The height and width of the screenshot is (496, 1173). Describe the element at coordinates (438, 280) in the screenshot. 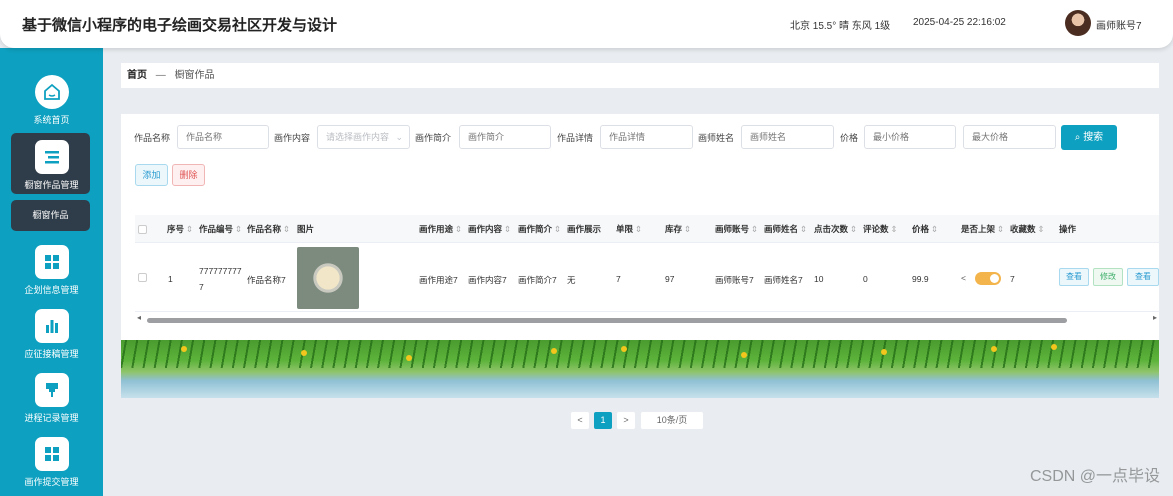

I see `cell-usage: 画作用途7` at that location.